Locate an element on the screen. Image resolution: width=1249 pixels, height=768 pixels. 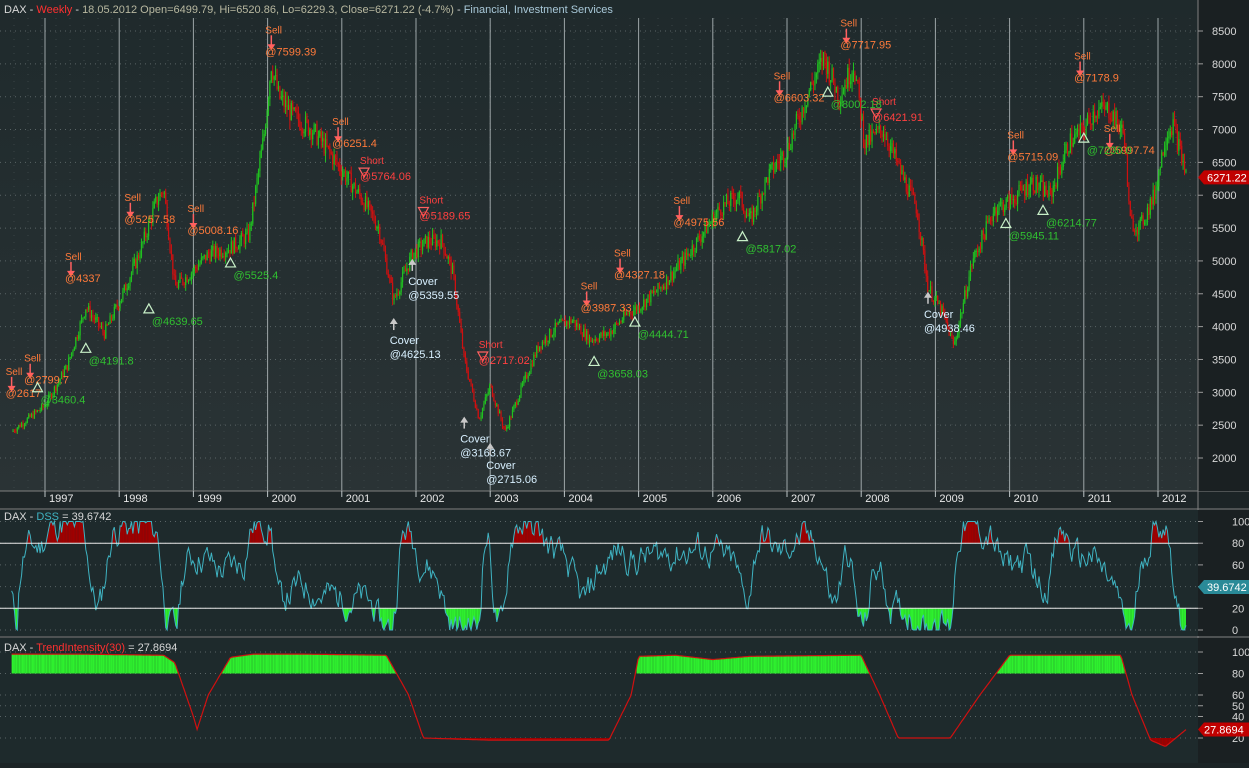
x-tick-label: 1999 is located at coordinates (209, 499).